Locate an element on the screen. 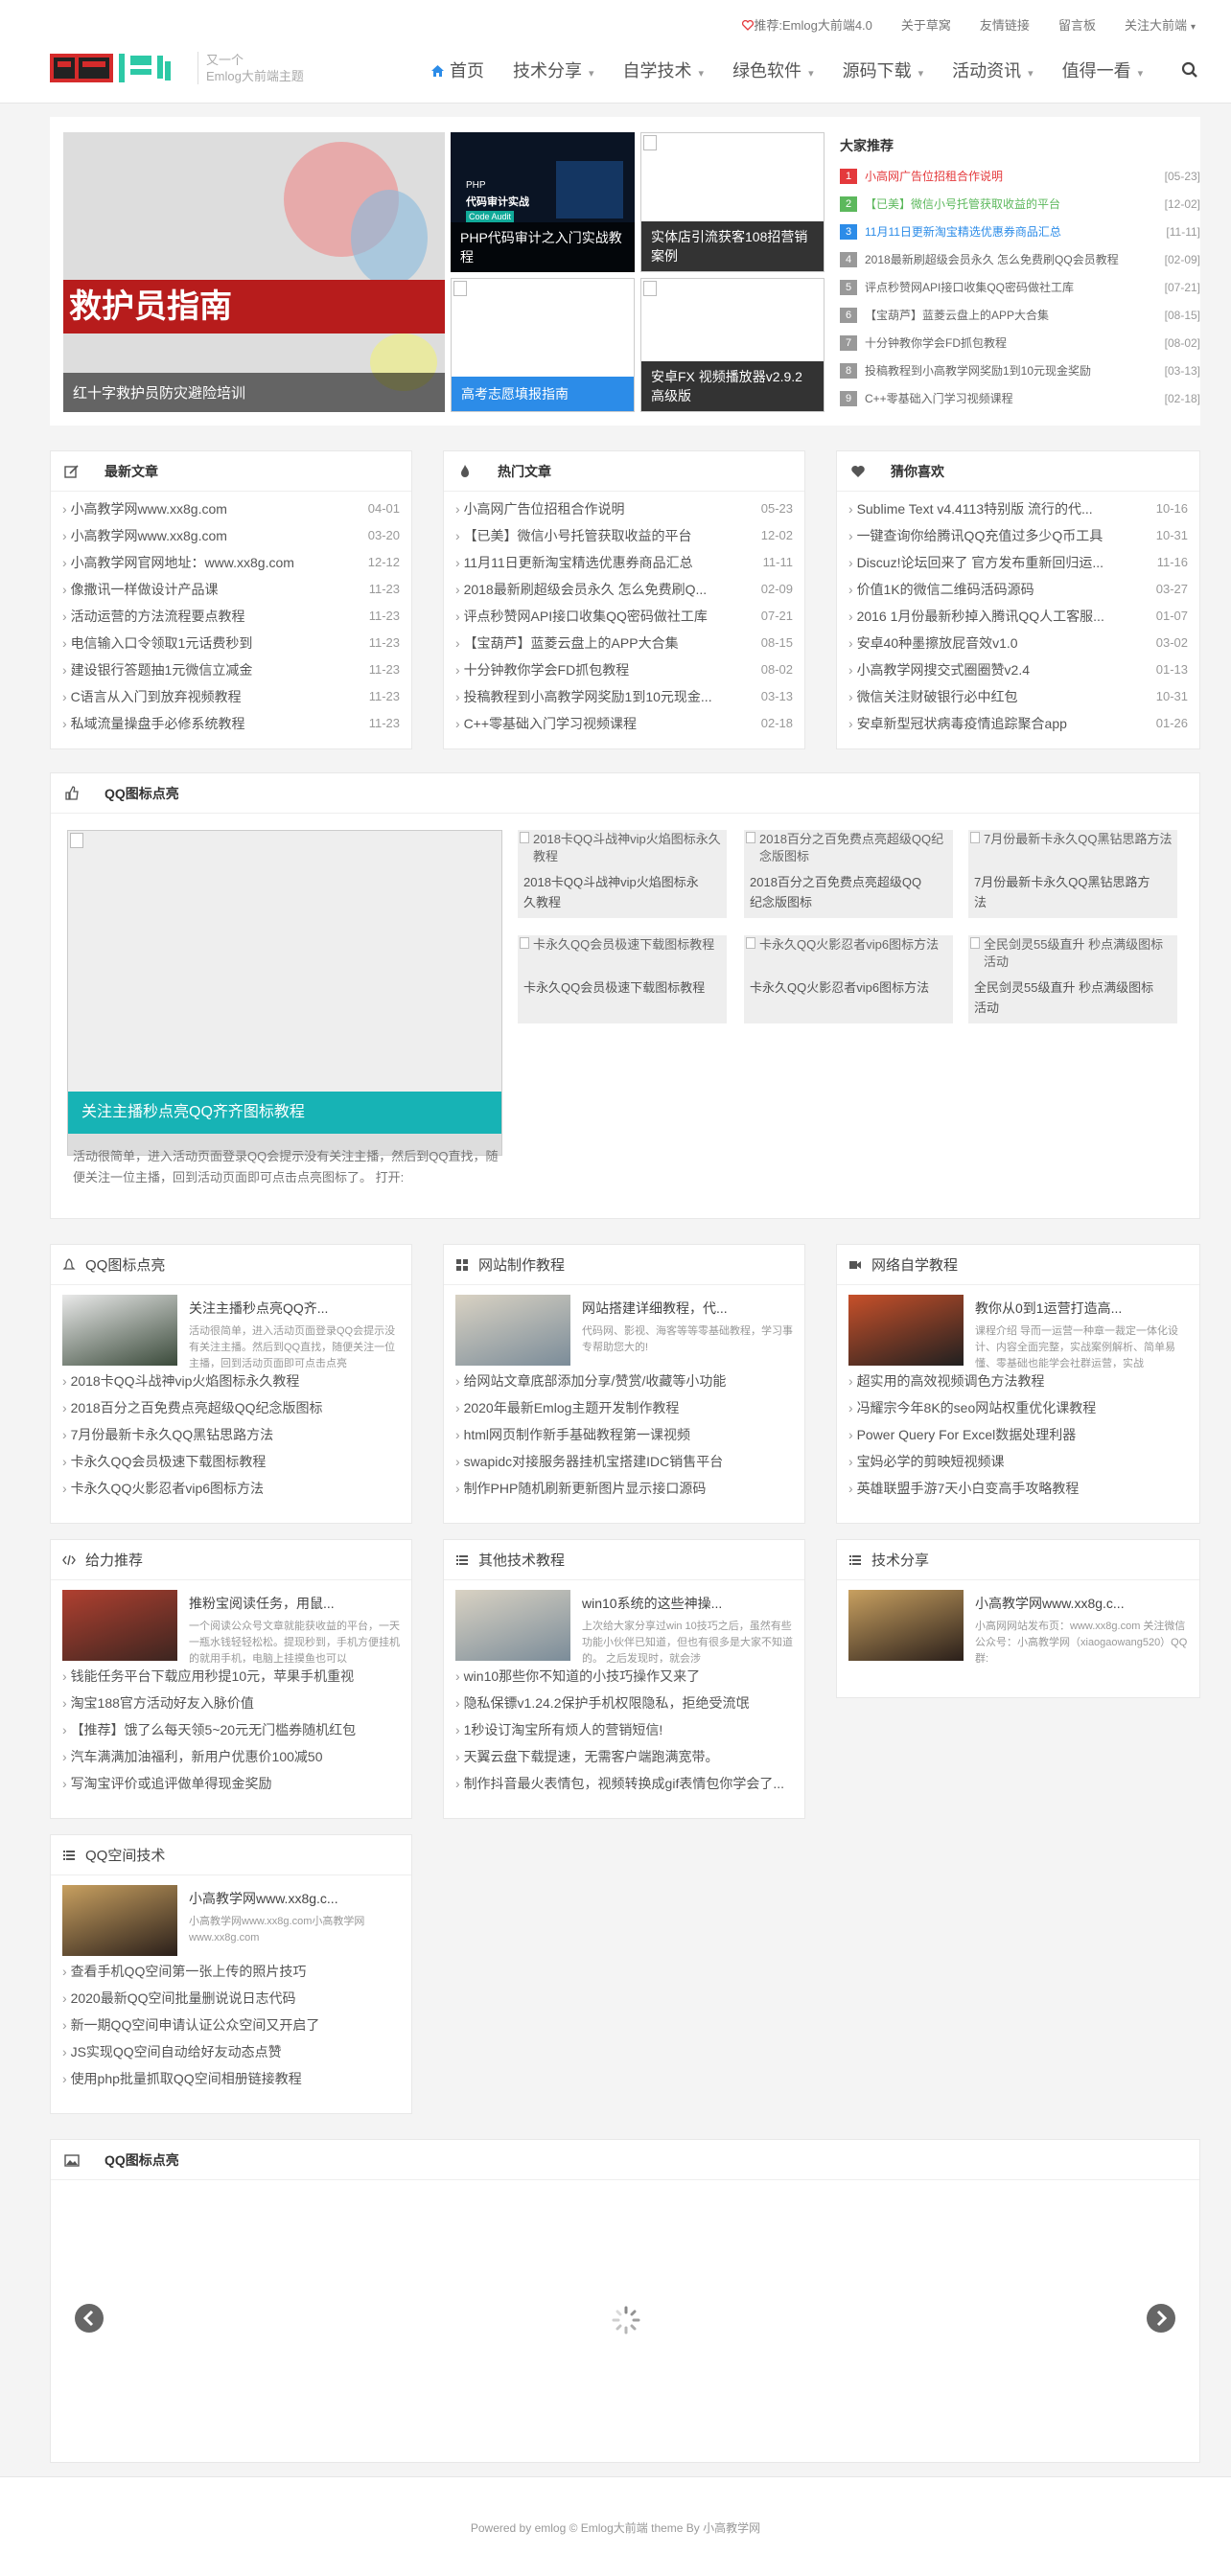  list-item: 十分钟教你学会FD抓包教程08-02 is located at coordinates (624, 669).